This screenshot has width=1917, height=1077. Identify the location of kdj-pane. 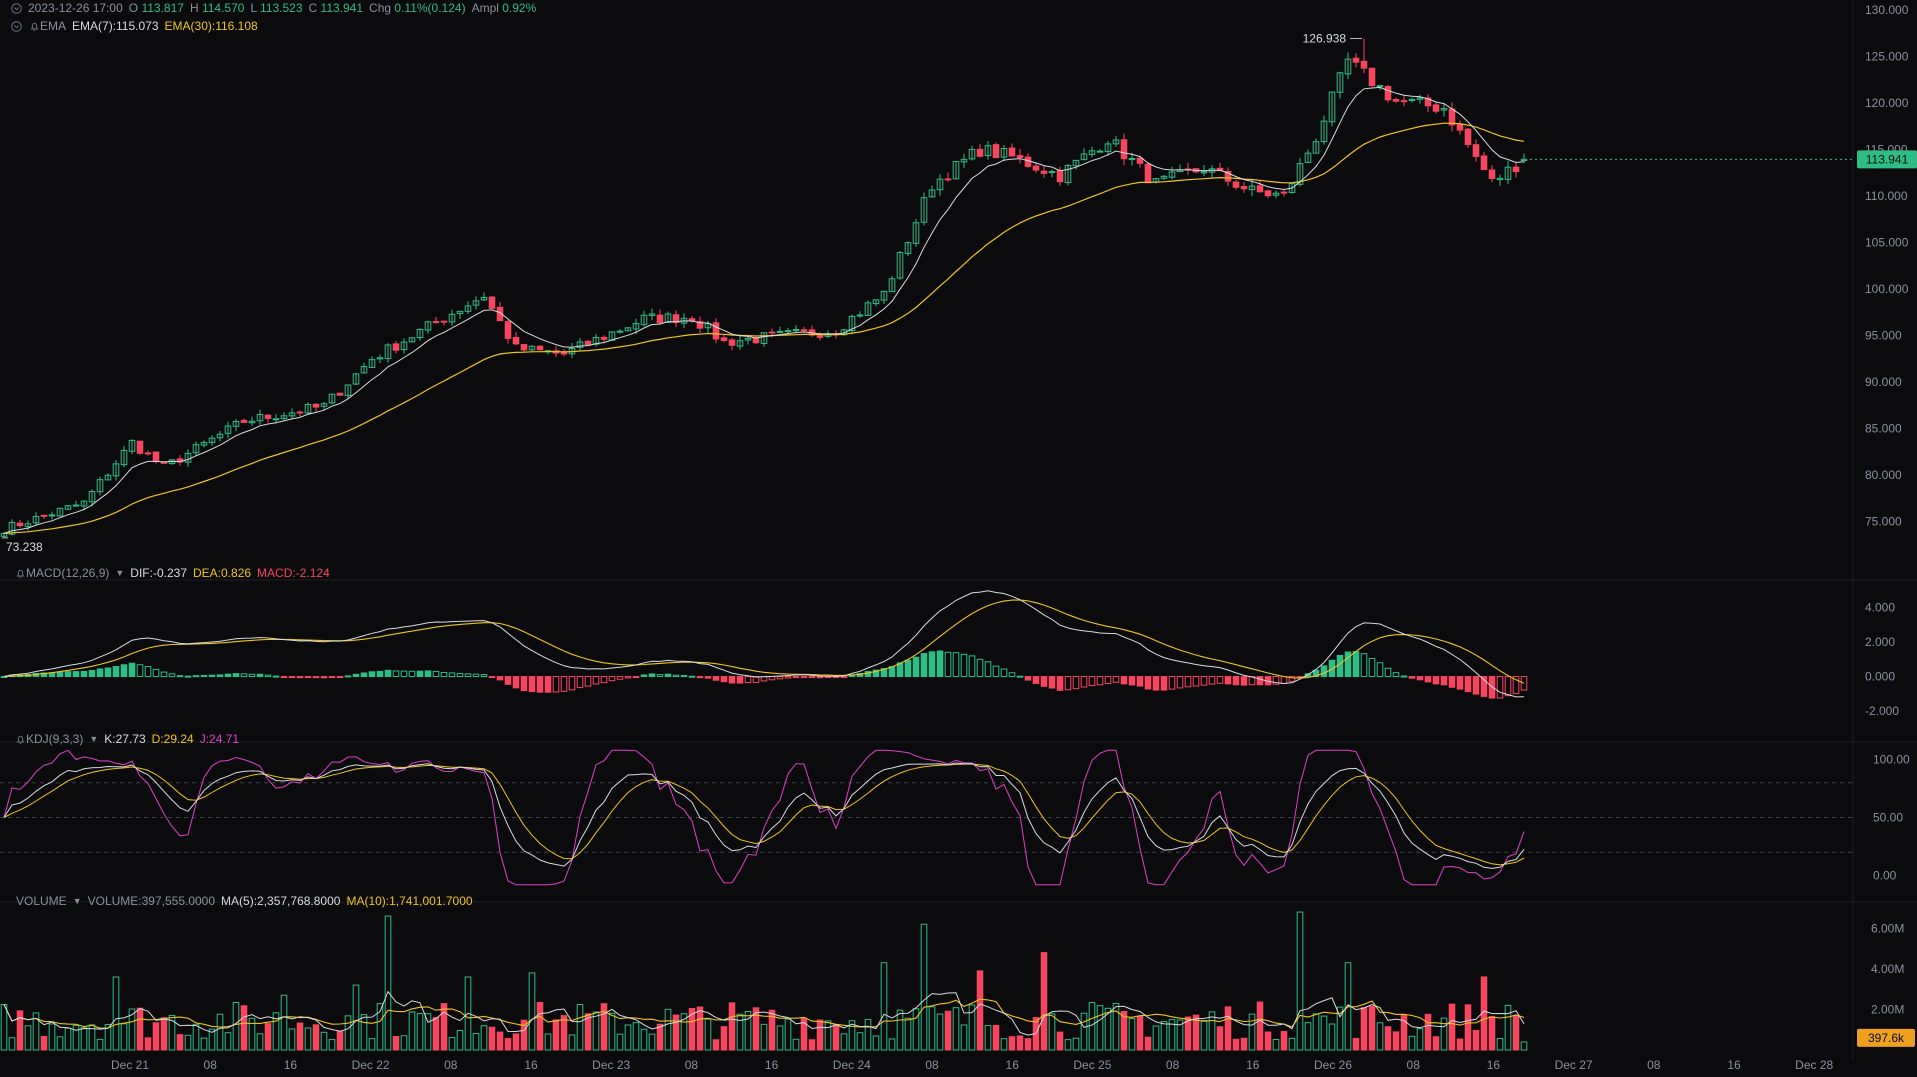
(926, 817).